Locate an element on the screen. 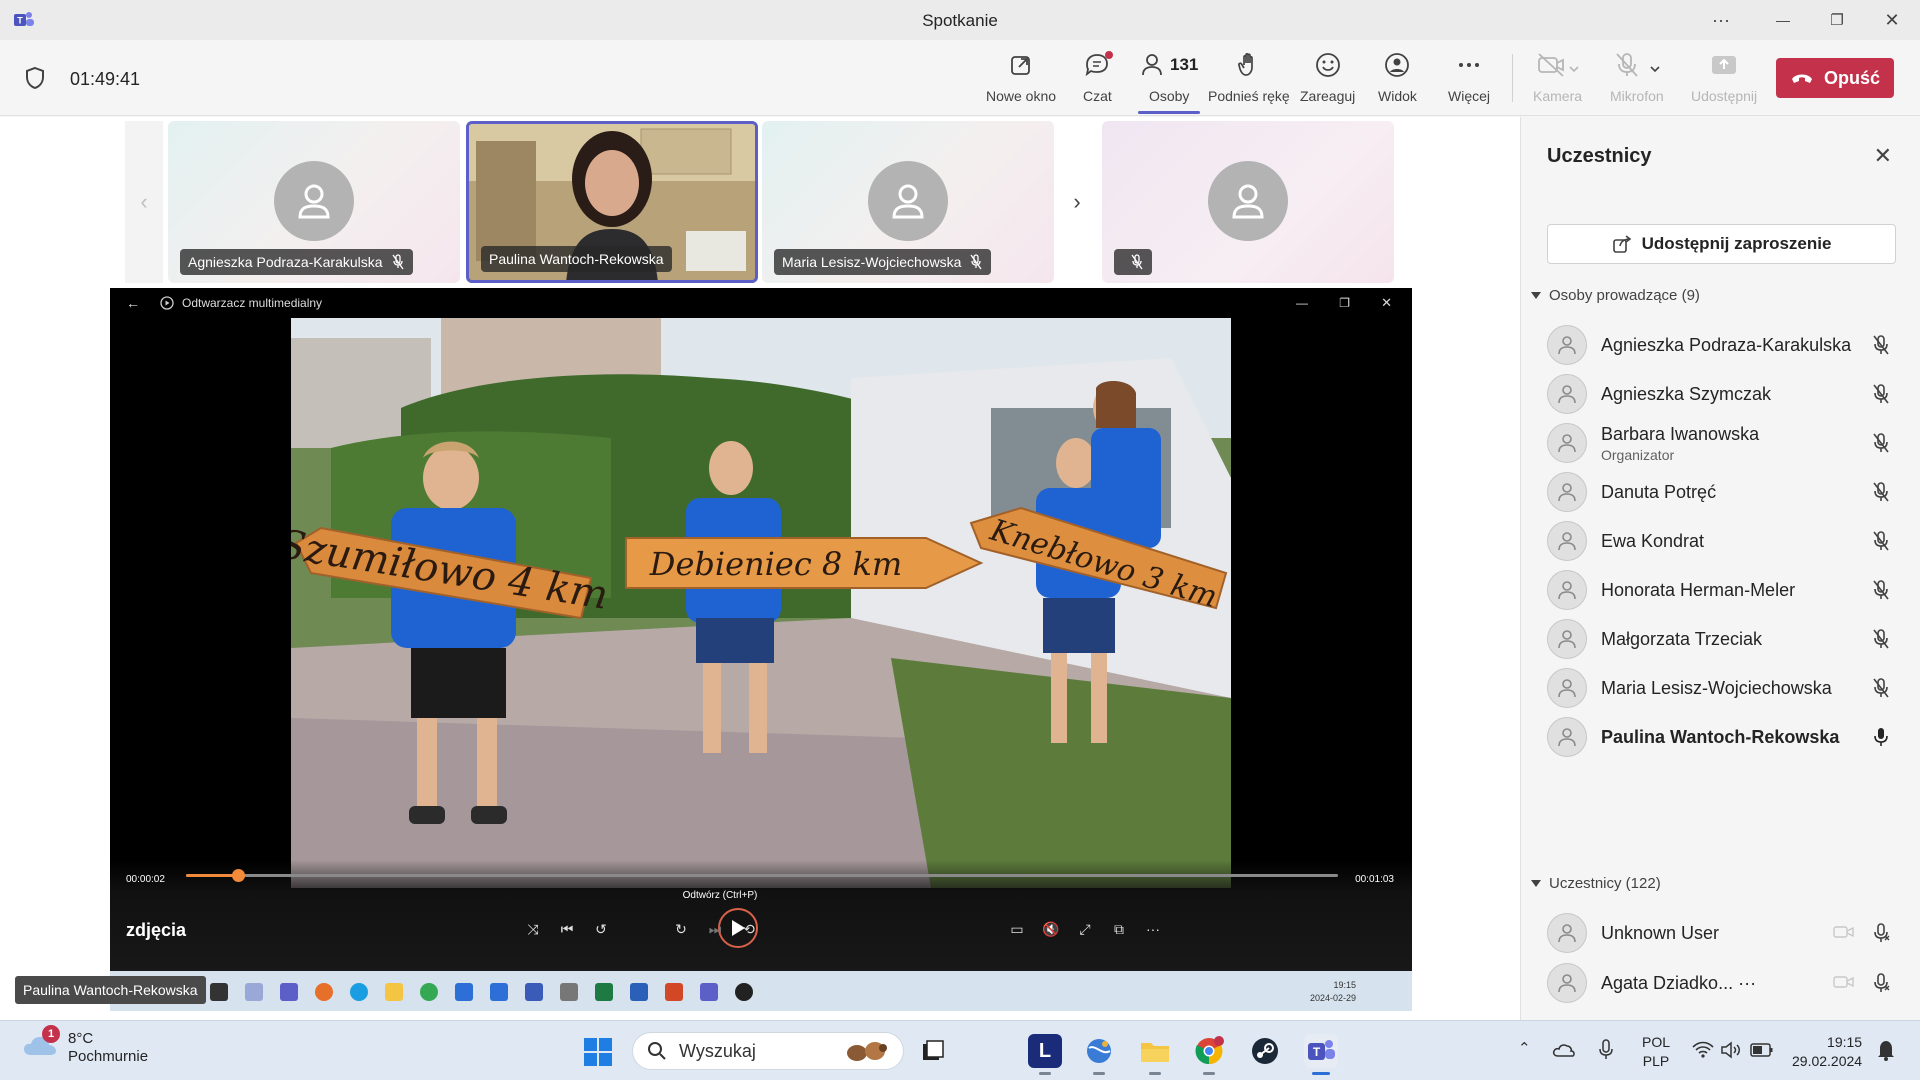  presenters-section-header: Osoby prowadzące (9) is located at coordinates (1615, 295).